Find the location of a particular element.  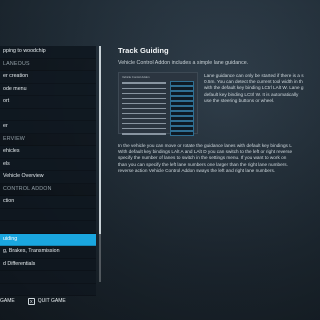

help-text-line: use the steering buttons or wheel. is located at coordinates (239, 100).